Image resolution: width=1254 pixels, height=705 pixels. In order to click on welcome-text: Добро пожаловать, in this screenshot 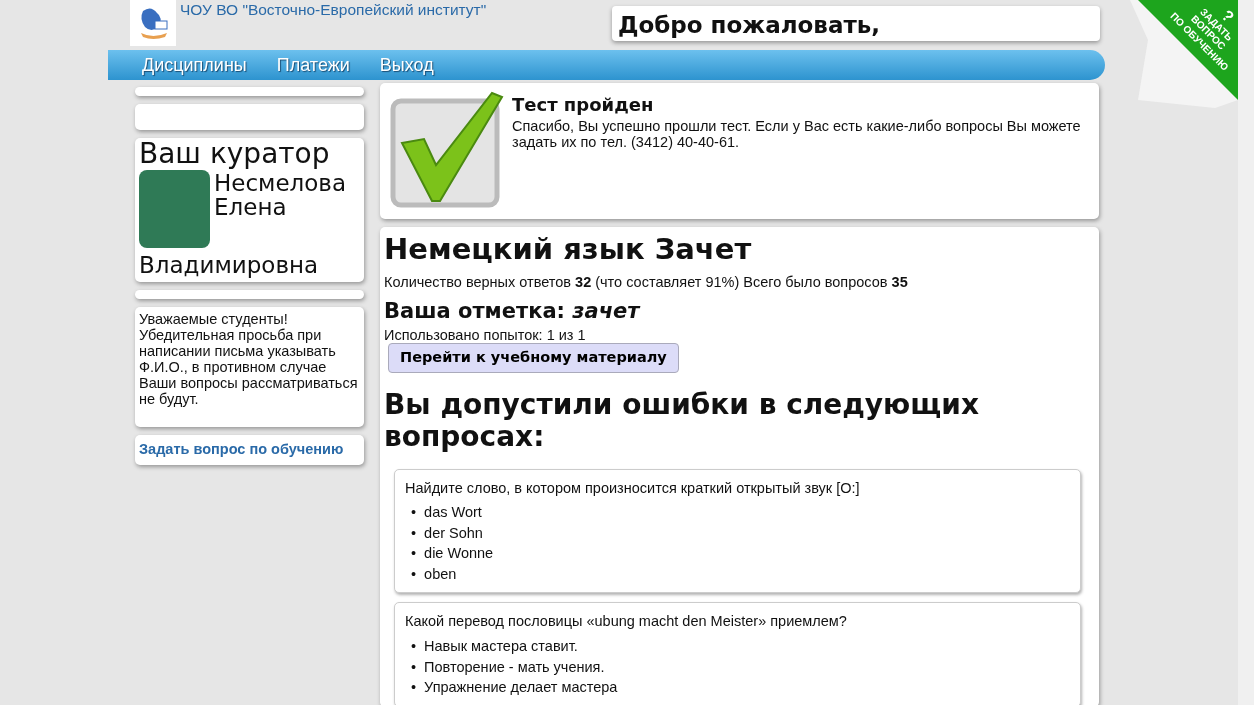, I will do `click(856, 23)`.